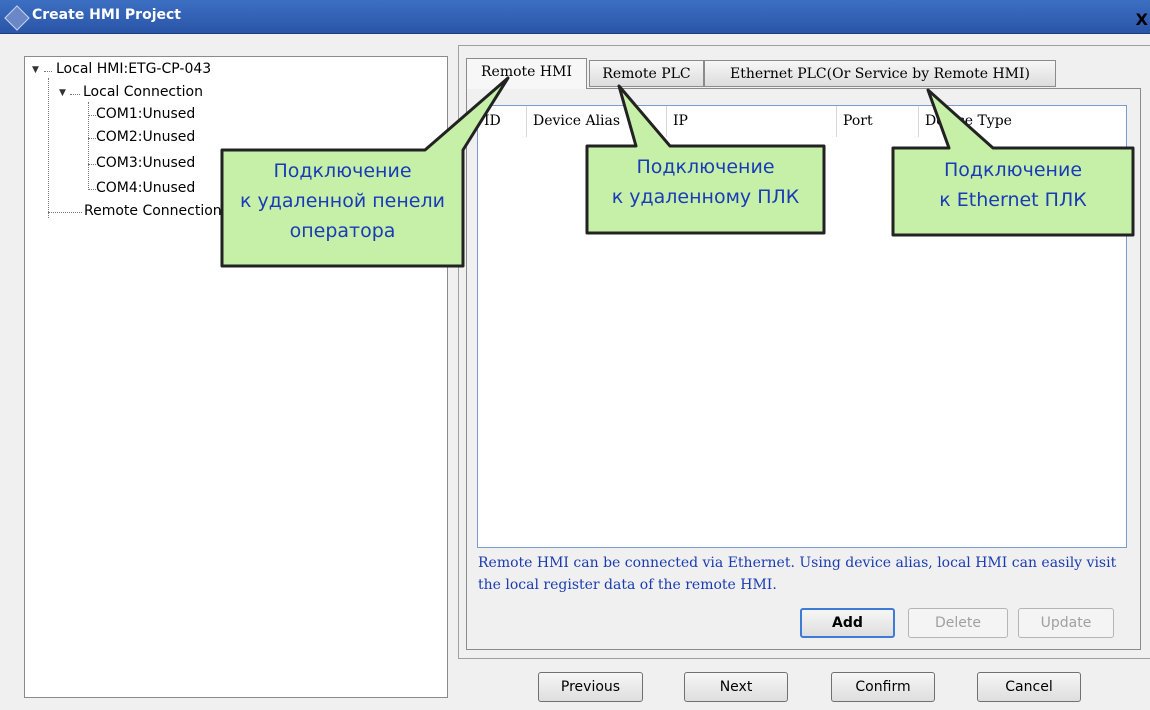 This screenshot has height=710, width=1150. I want to click on callout-eth-line2: к Ethernet ПЛК, so click(1013, 200).